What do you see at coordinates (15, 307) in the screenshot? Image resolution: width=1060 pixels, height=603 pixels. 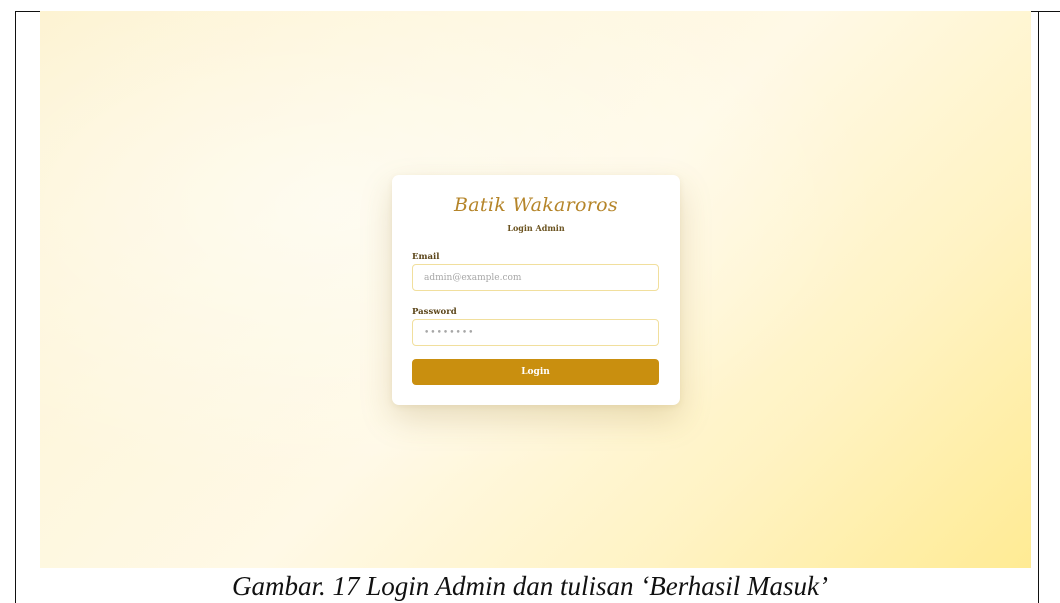 I see `frame-border-left` at bounding box center [15, 307].